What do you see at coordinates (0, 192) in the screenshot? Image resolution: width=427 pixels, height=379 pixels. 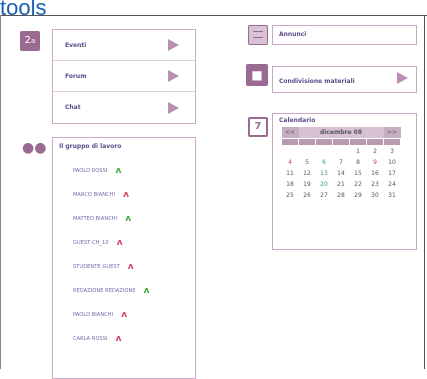 I see `left-border` at bounding box center [0, 192].